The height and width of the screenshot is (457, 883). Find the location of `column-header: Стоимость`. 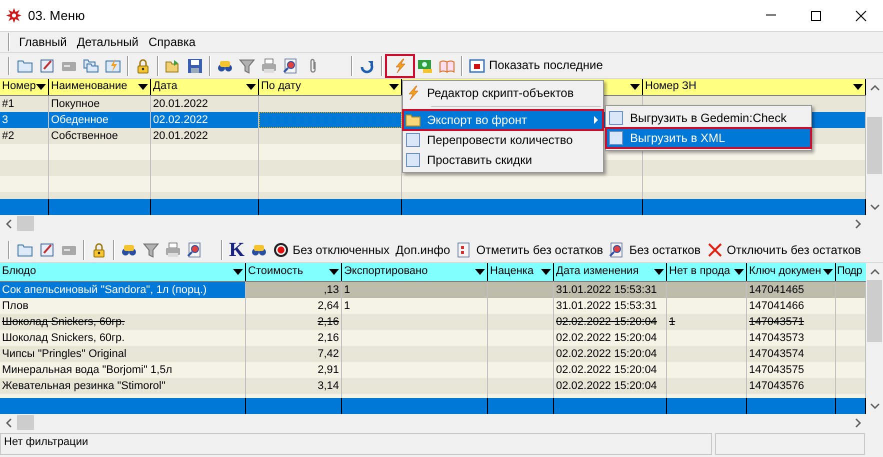

column-header: Стоимость is located at coordinates (288, 272).